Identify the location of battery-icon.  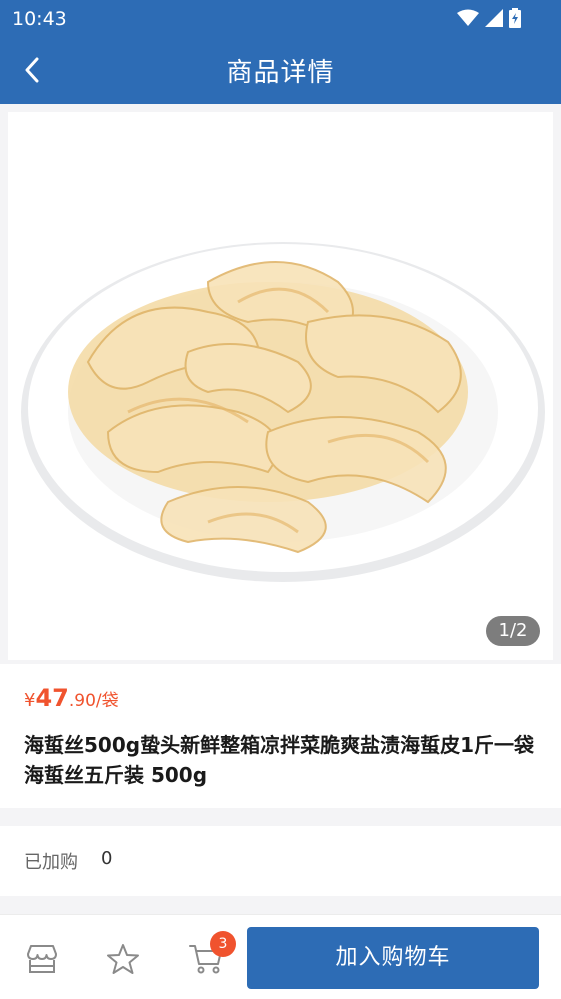
(515, 18).